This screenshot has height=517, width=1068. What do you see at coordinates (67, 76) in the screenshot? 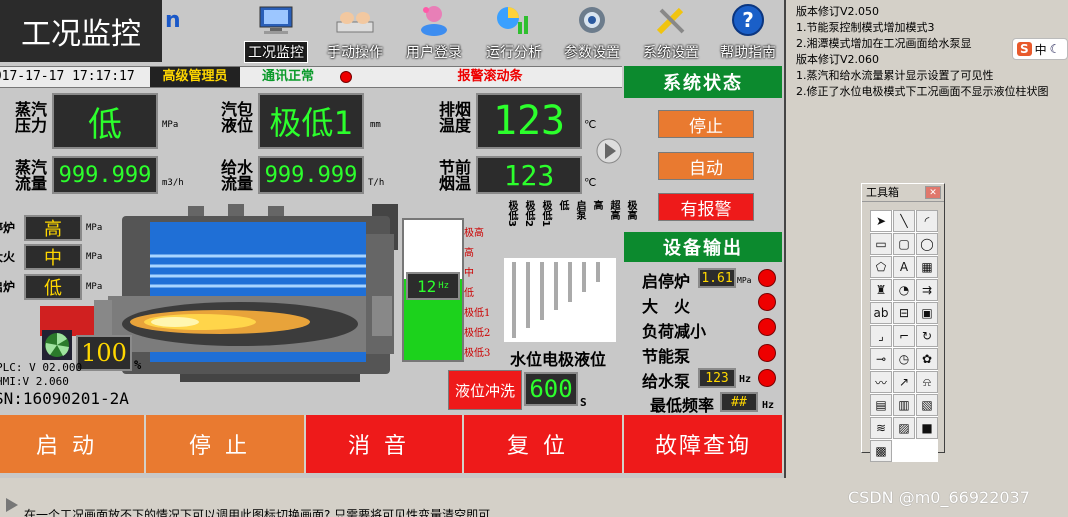
I see `datetime: 2017-17-17 17:17:17` at bounding box center [67, 76].